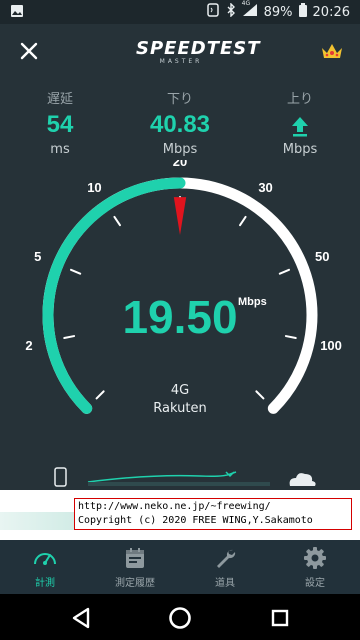 The image size is (360, 640). I want to click on premium-crown-button, so click(332, 51).